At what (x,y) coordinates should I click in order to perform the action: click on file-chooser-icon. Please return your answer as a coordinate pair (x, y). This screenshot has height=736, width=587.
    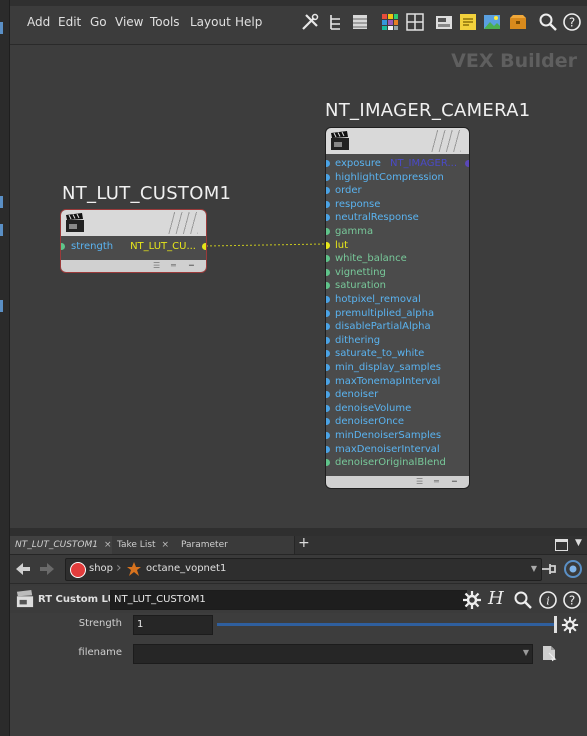
    Looking at the image, I should click on (549, 653).